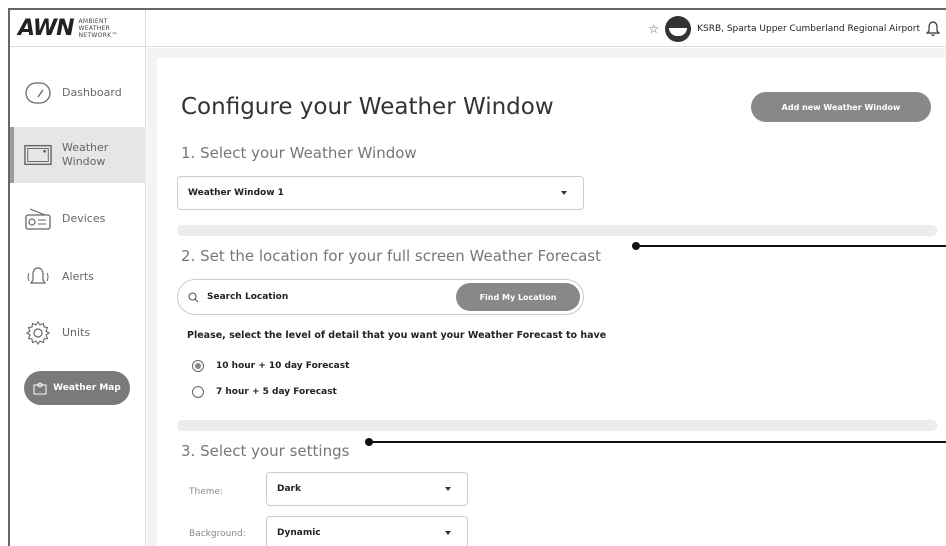 The width and height of the screenshot is (946, 546). What do you see at coordinates (198, 366) in the screenshot?
I see `radio-selected-icon` at bounding box center [198, 366].